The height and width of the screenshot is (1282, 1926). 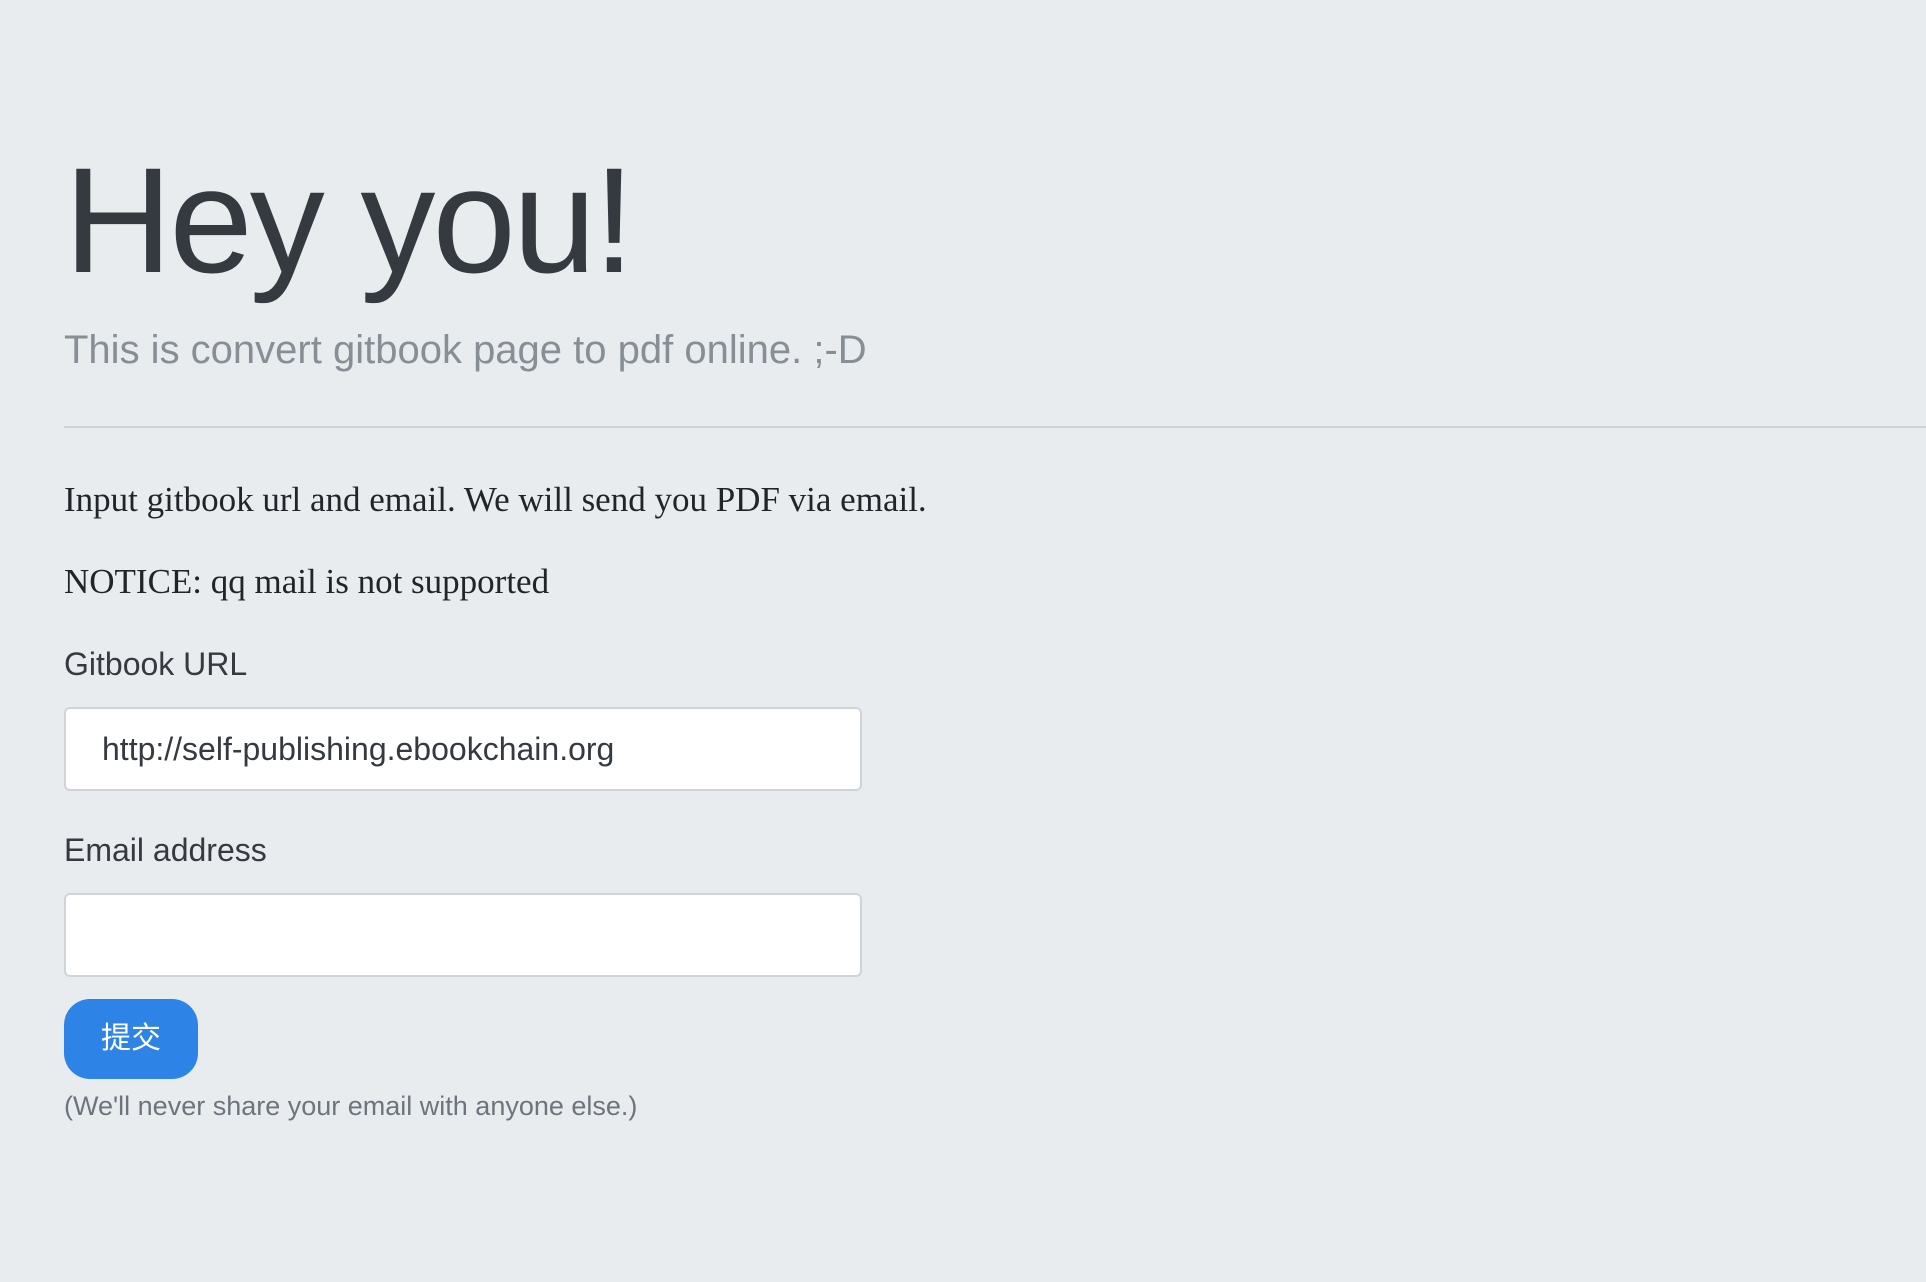 What do you see at coordinates (463, 935) in the screenshot?
I see `email-address-input` at bounding box center [463, 935].